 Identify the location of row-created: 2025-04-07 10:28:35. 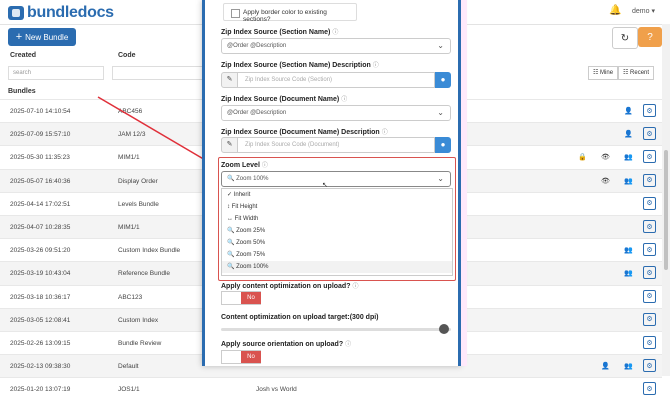
(40, 227).